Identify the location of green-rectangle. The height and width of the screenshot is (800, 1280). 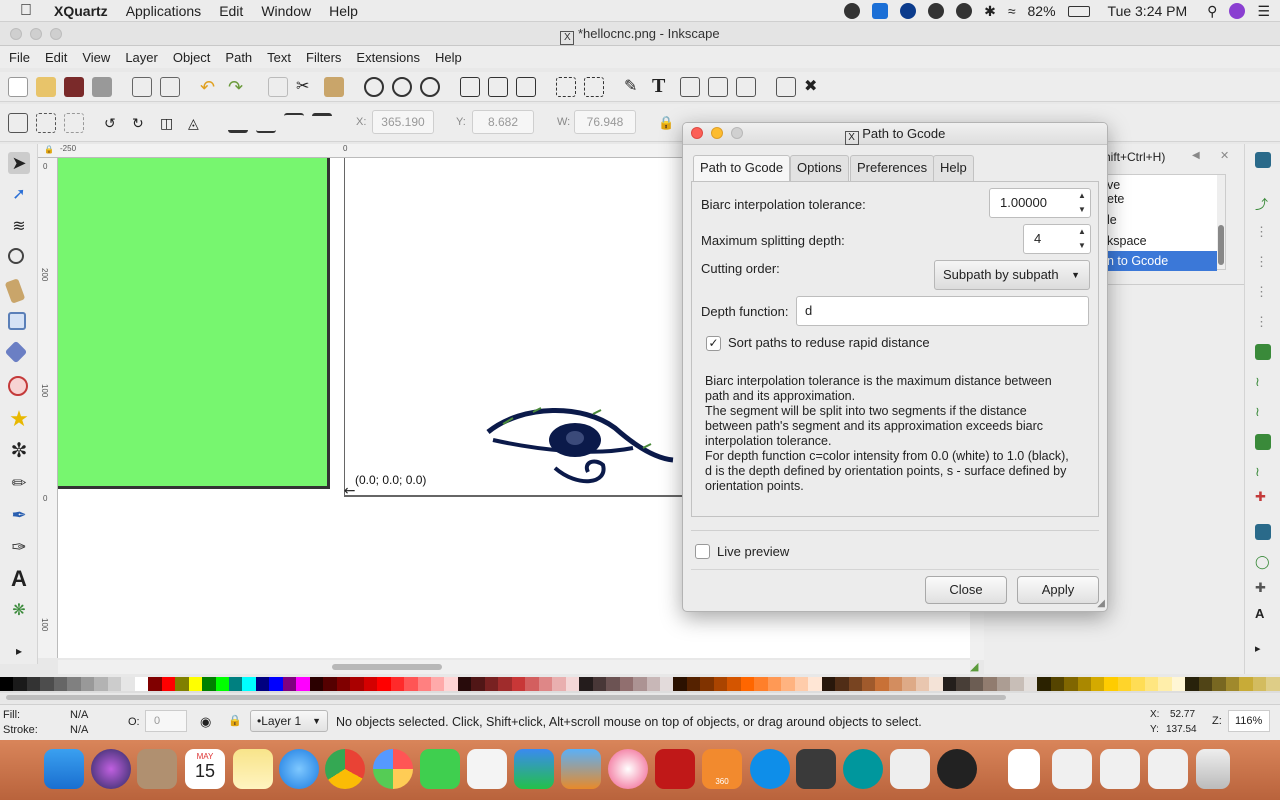
(194, 323).